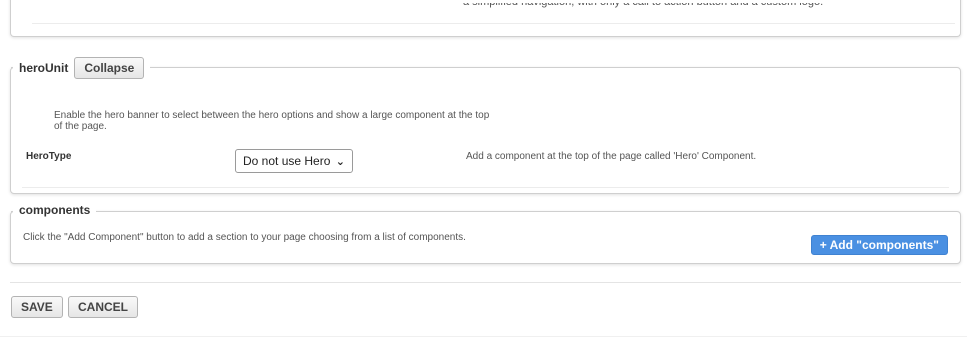 The height and width of the screenshot is (338, 967). Describe the element at coordinates (37, 307) in the screenshot. I see `save-button: SAVE` at that location.